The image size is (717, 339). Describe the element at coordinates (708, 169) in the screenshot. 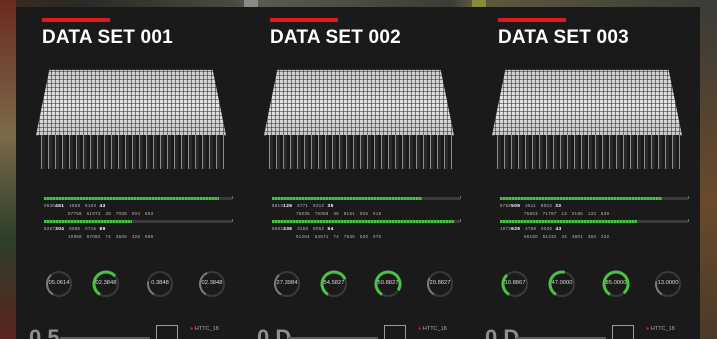

I see `background-strip-right` at that location.